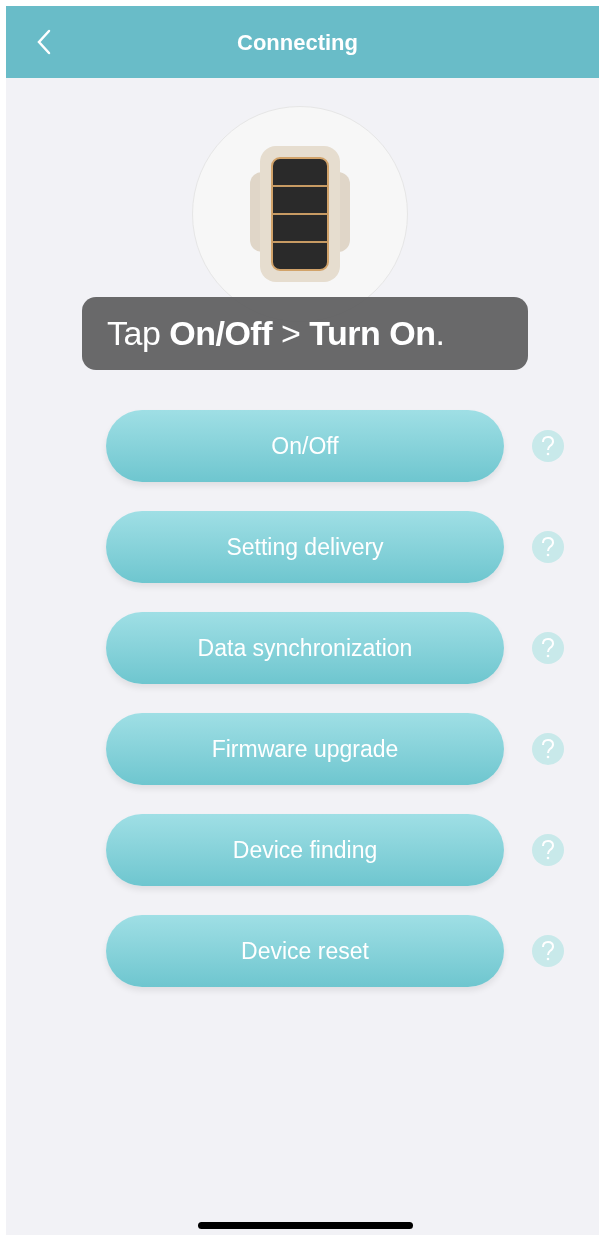  I want to click on caption-text: Tap On/Off > Turn On., so click(276, 333).